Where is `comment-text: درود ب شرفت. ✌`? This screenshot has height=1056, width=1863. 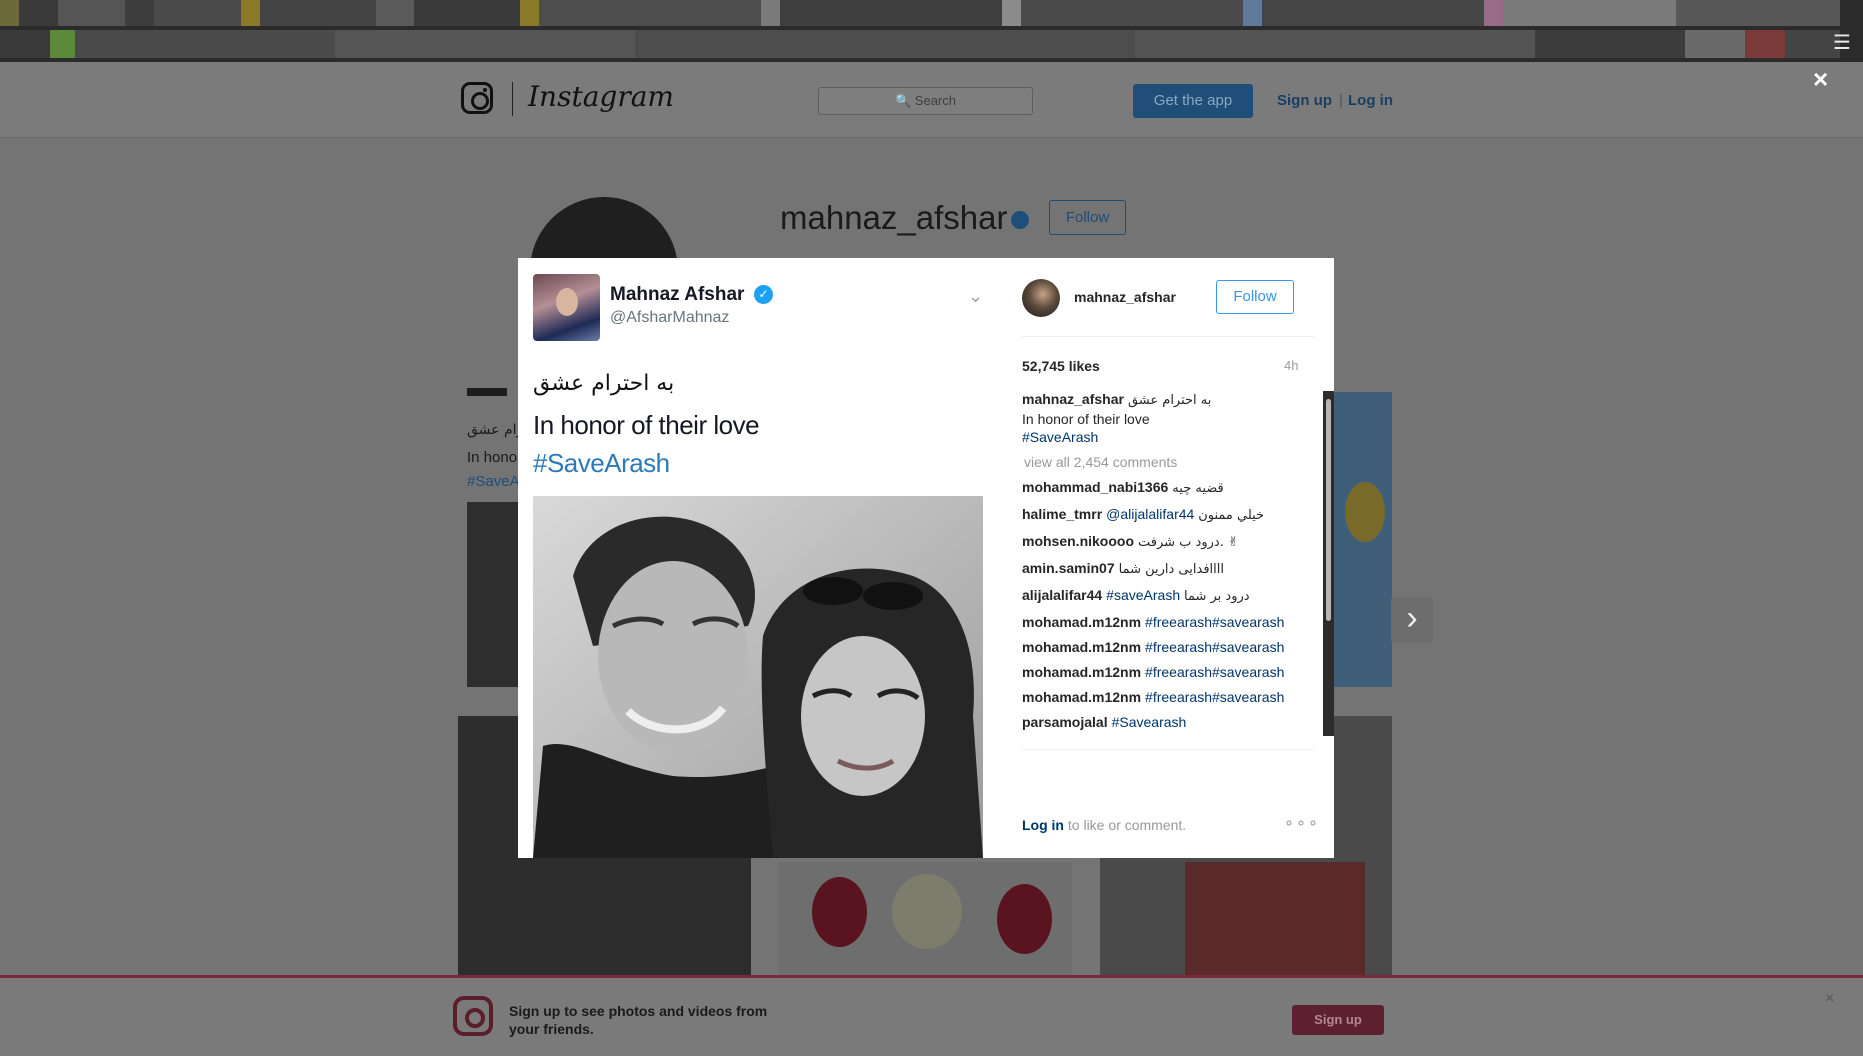 comment-text: درود ب شرفت. ✌ is located at coordinates (1188, 542).